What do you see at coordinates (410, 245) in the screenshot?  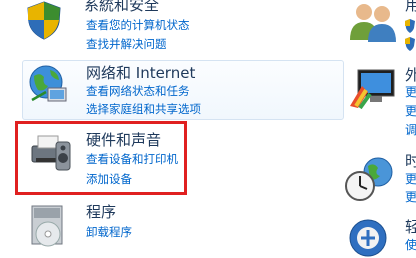 I see `ease-link-1: 使` at bounding box center [410, 245].